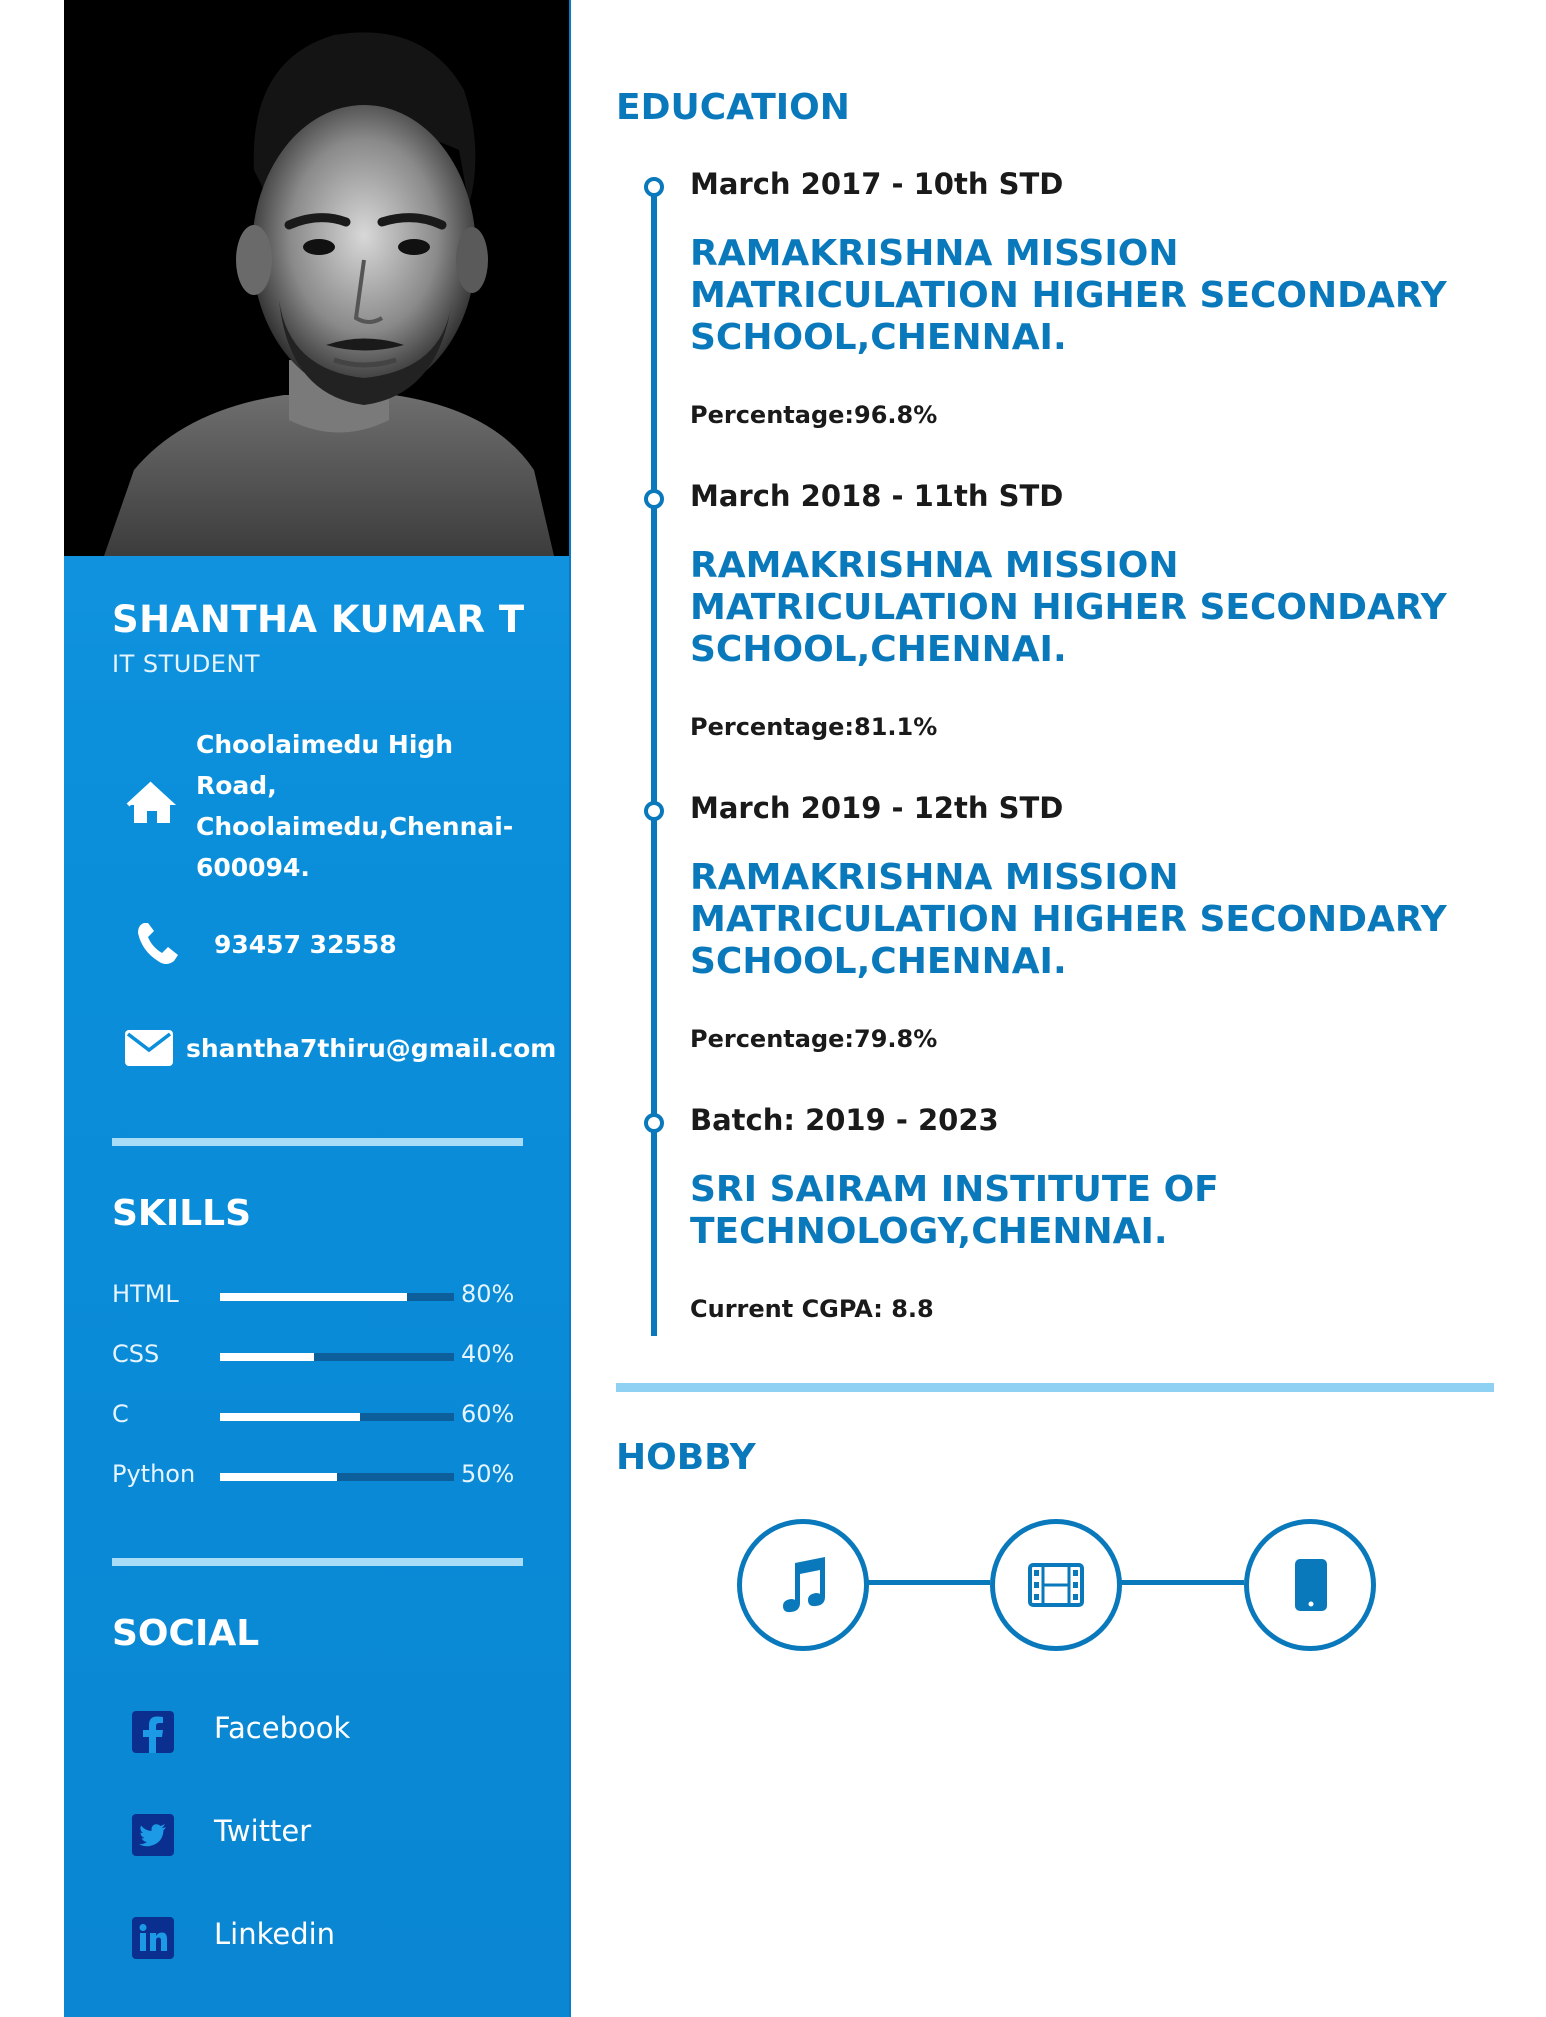  I want to click on skill-name: CSS, so click(136, 1354).